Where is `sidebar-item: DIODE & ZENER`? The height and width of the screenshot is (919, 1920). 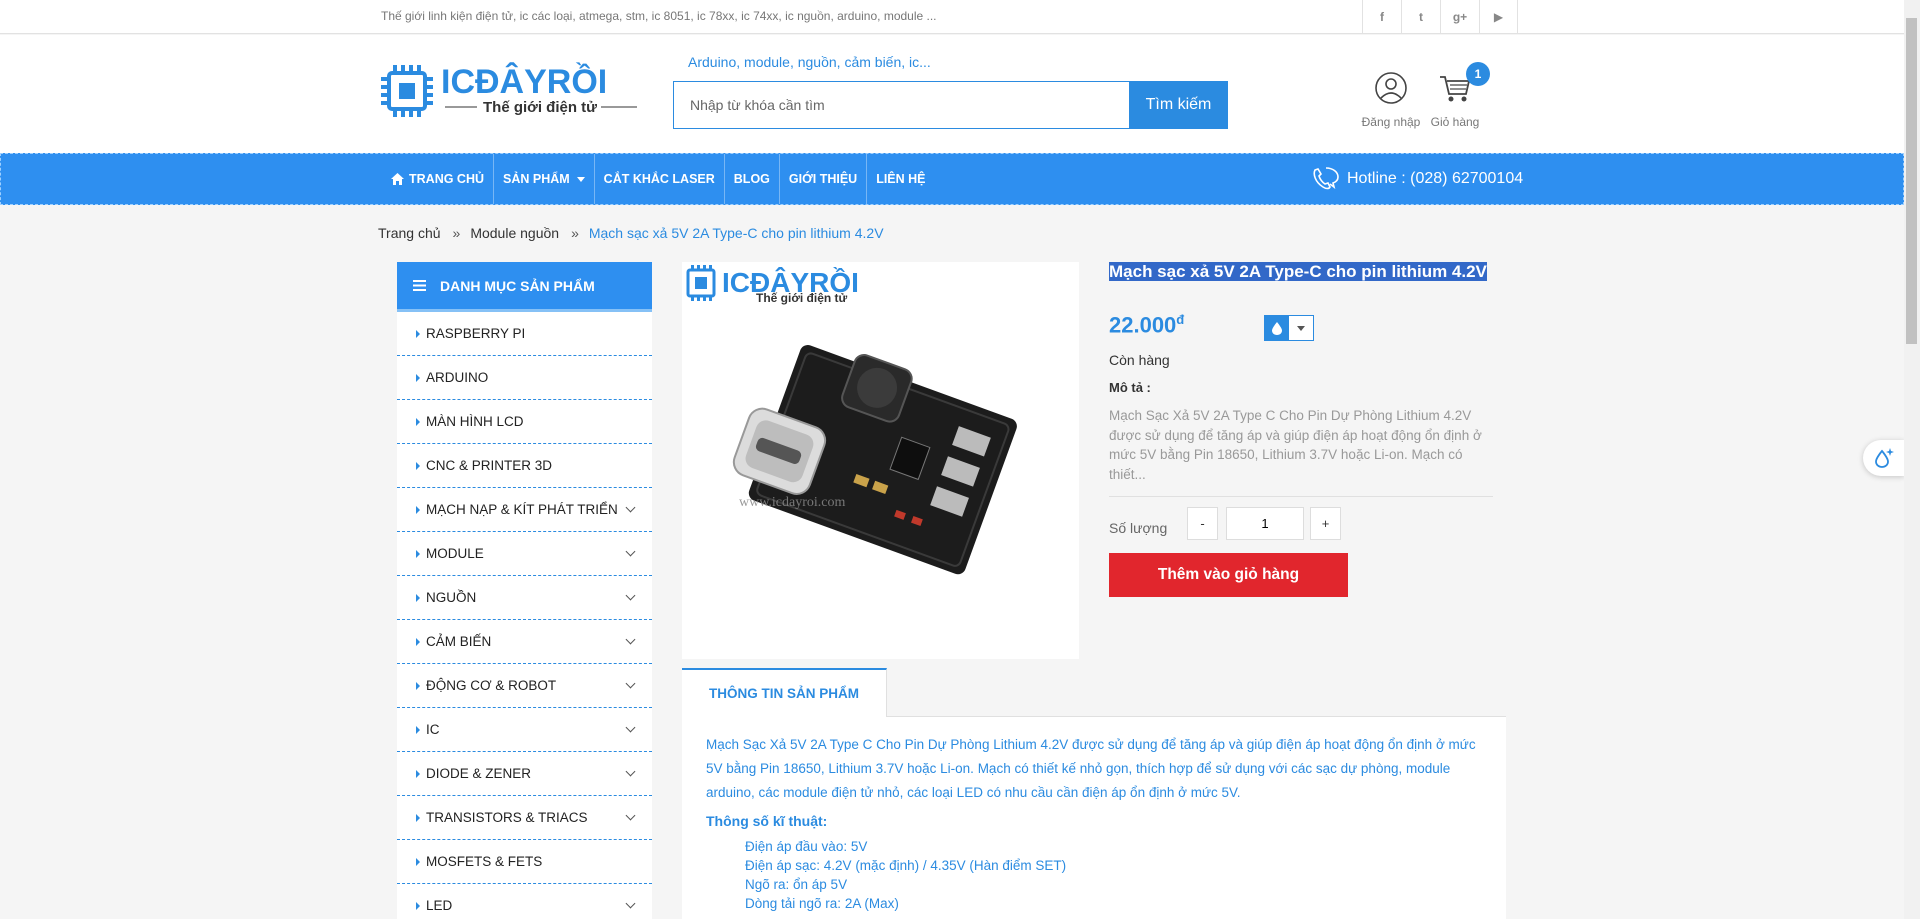
sidebar-item: DIODE & ZENER is located at coordinates (524, 774).